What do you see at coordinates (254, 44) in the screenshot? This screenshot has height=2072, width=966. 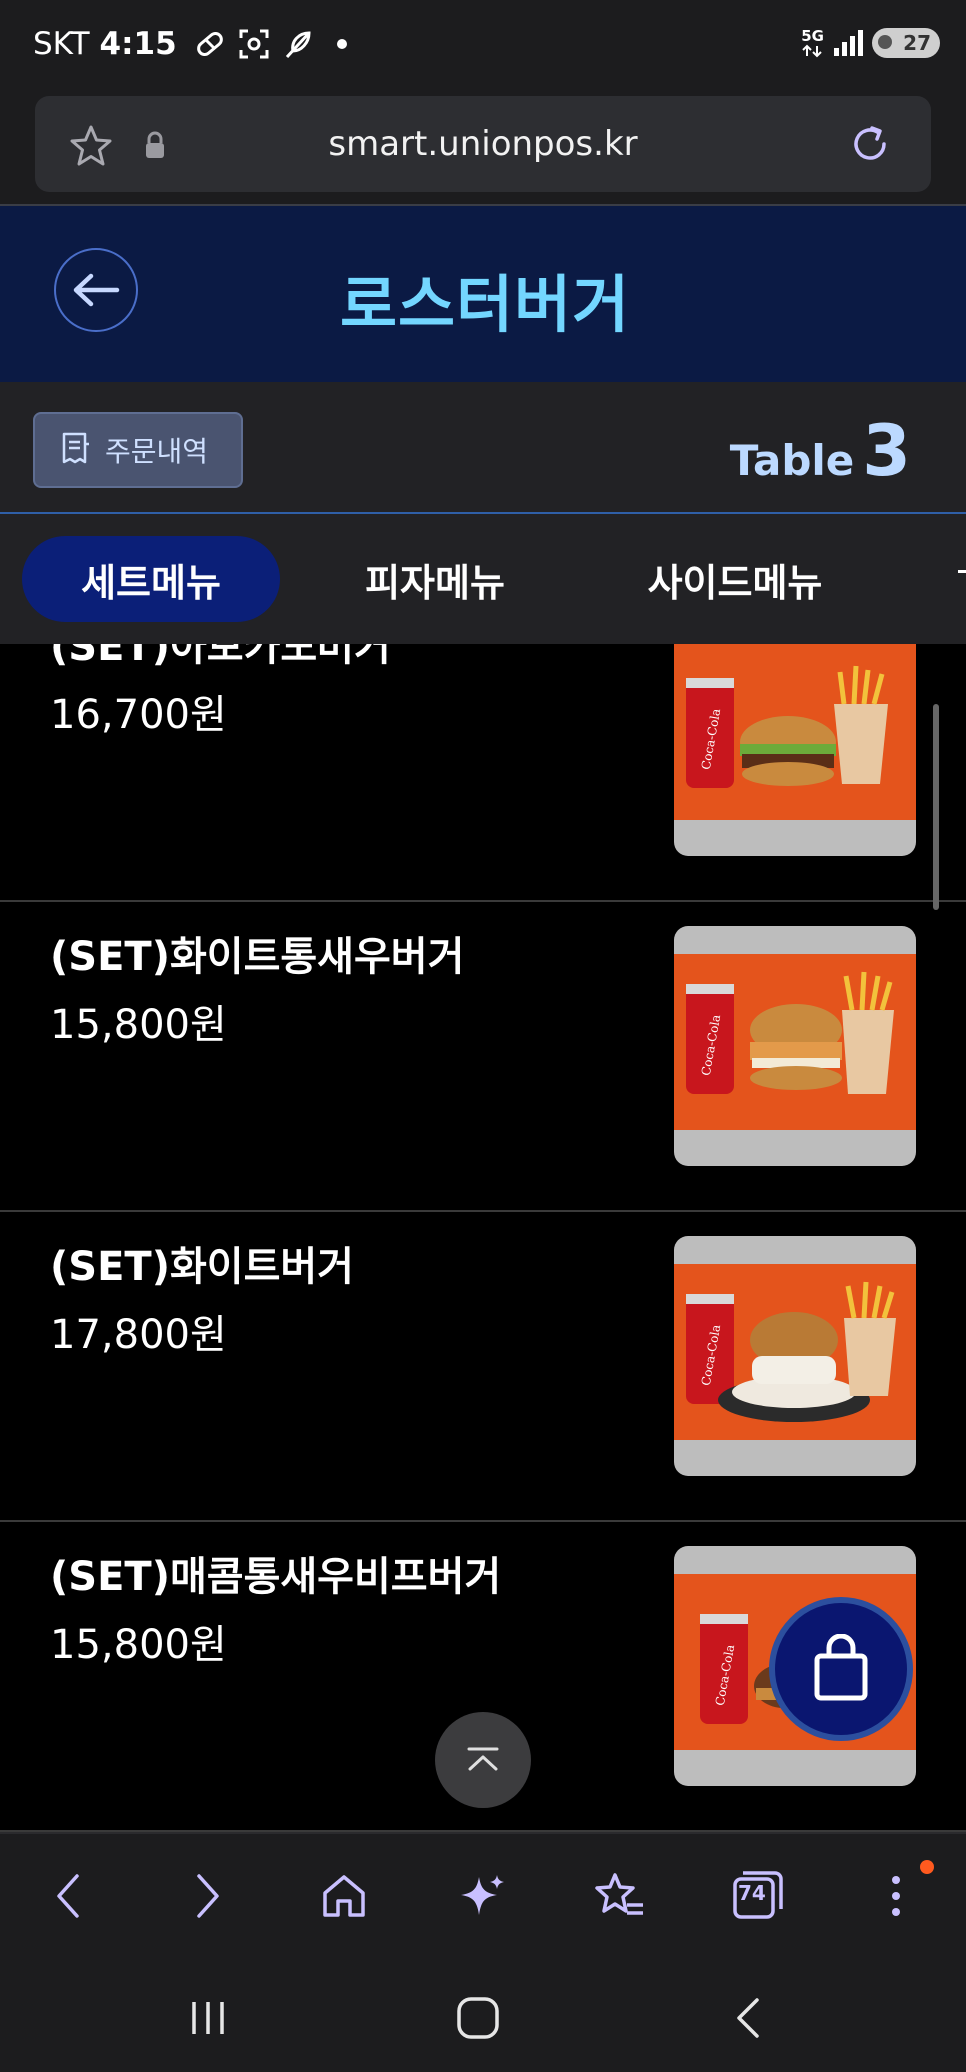 I see `screenshot-icon` at bounding box center [254, 44].